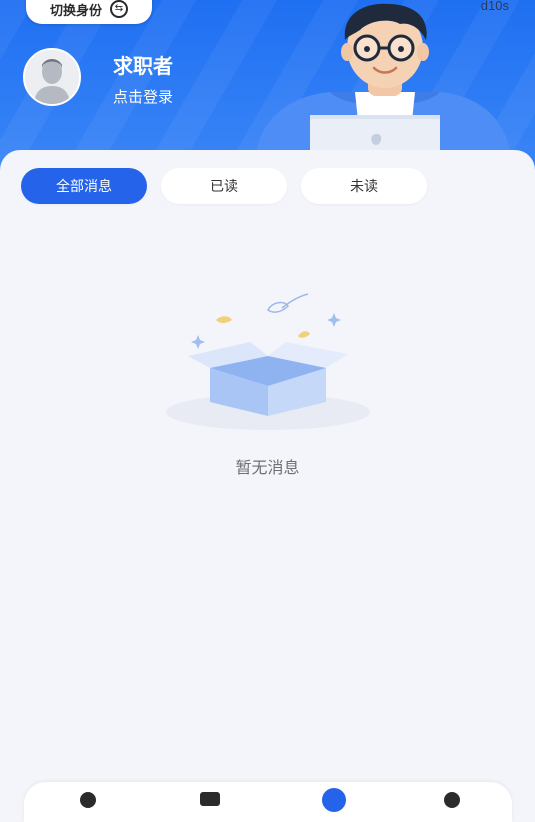  I want to click on message-filter-tabs: 全部消息 已读 未读, so click(224, 186).